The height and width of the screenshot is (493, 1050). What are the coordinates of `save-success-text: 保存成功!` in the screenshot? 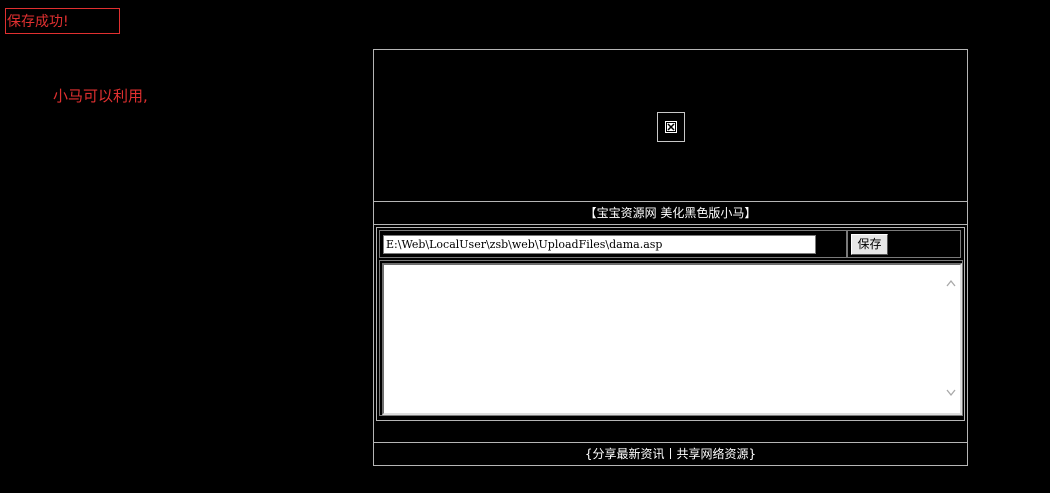 It's located at (38, 22).